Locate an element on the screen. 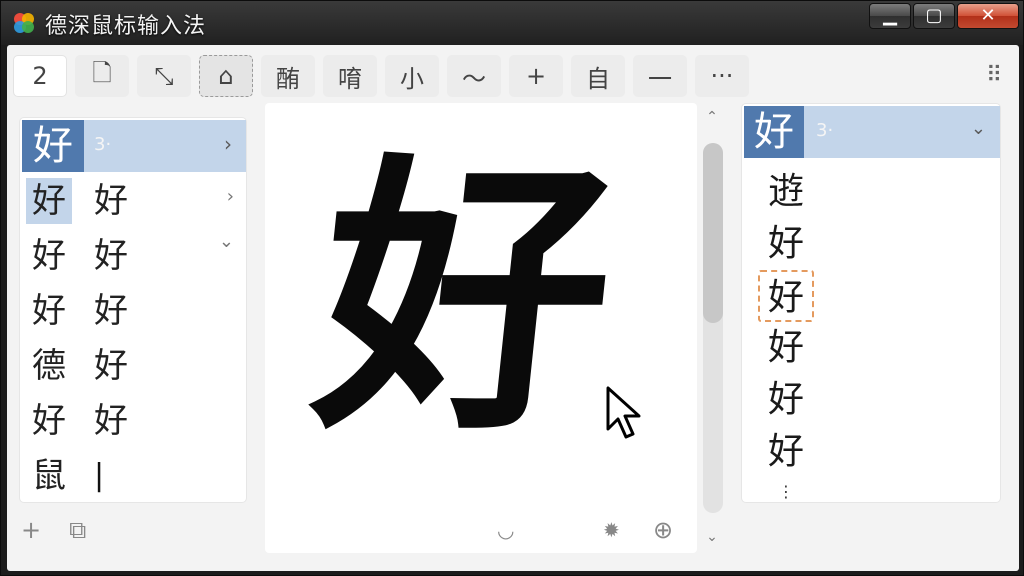 Image resolution: width=1024 pixels, height=576 pixels. scroll-thumb is located at coordinates (713, 233).